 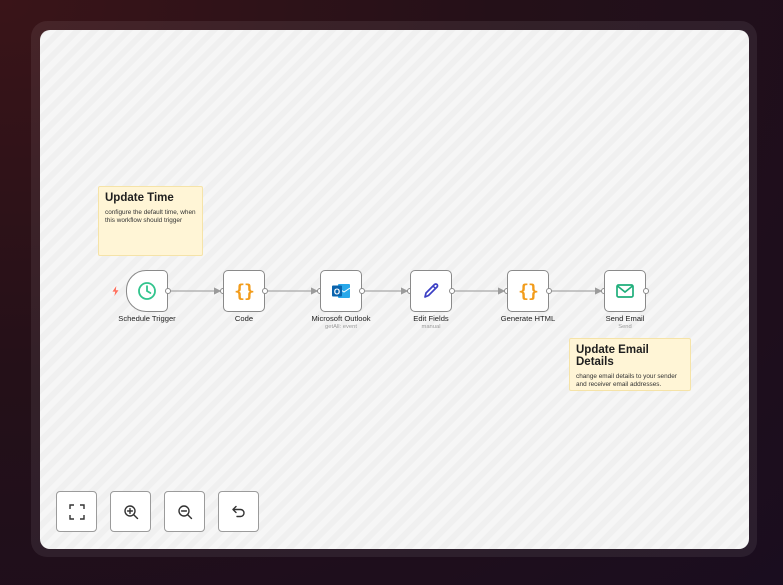 I want to click on node-code: {}, so click(x=244, y=291).